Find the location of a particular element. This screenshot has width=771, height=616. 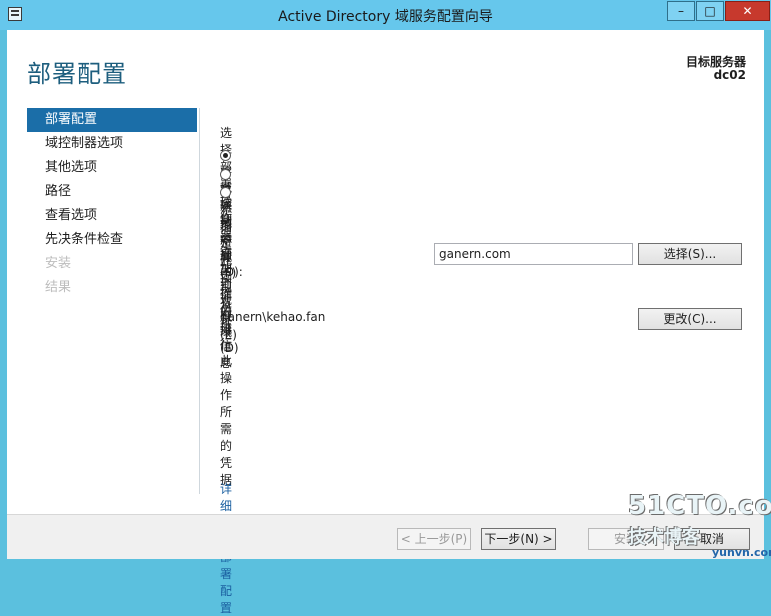

radio-add-forest: 添加新林(F) is located at coordinates (228, 232).